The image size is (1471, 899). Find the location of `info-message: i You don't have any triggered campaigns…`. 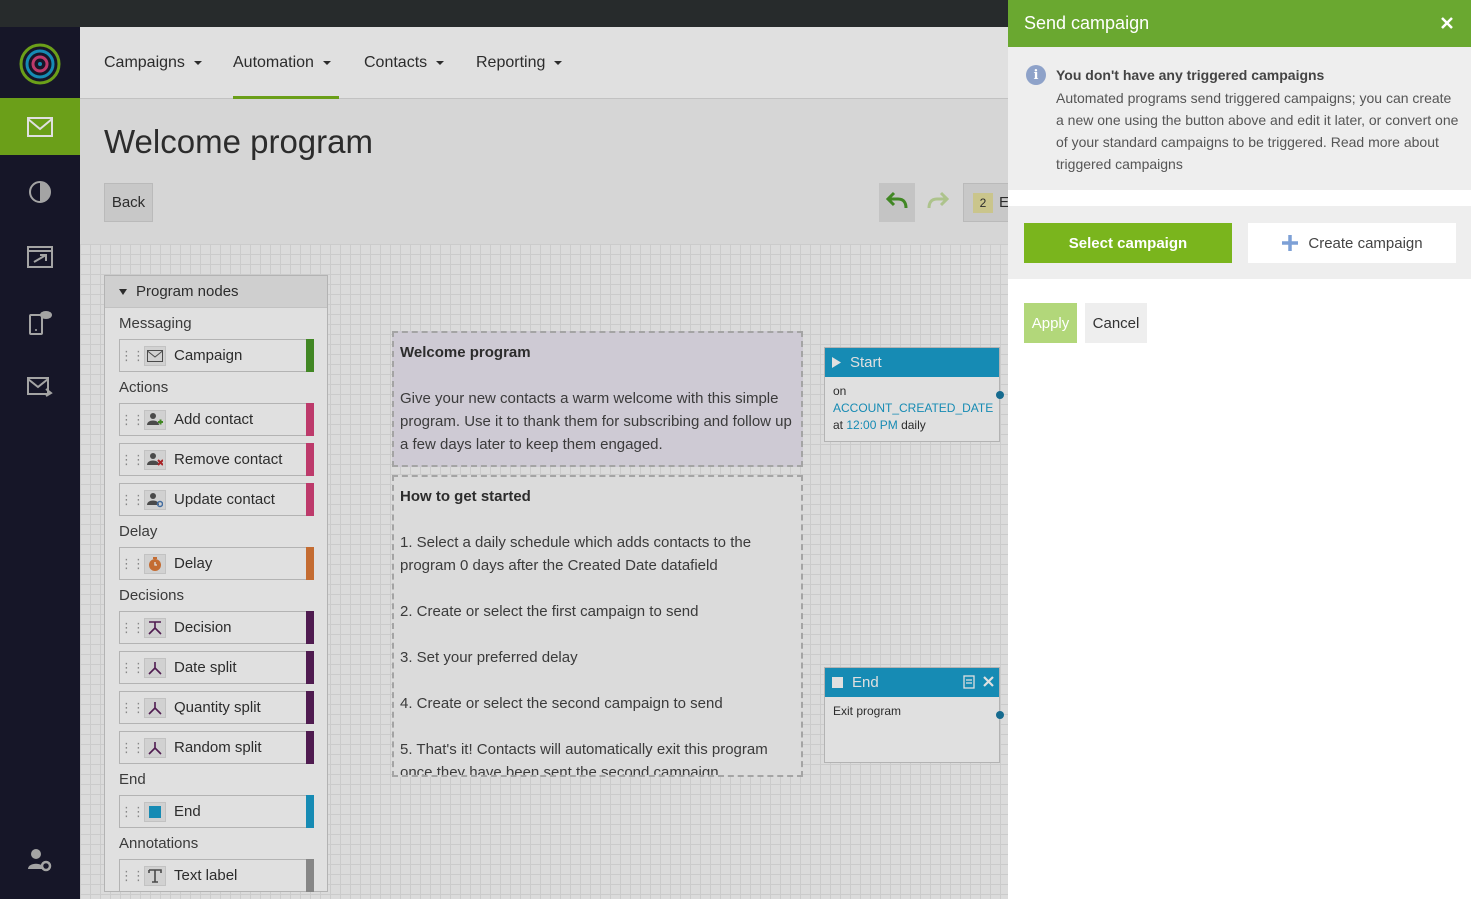

info-message: i You don't have any triggered campaigns… is located at coordinates (1239, 118).